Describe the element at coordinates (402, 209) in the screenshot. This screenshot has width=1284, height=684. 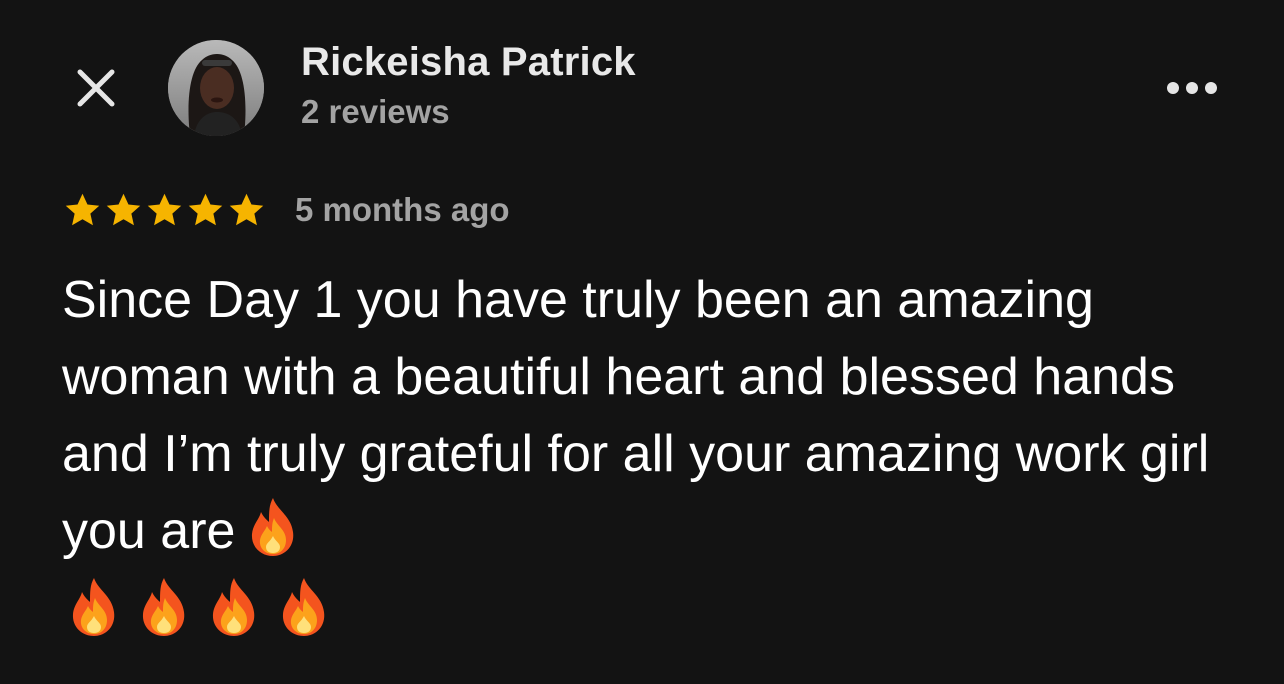
I see `review-timestamp: 5 months ago` at that location.